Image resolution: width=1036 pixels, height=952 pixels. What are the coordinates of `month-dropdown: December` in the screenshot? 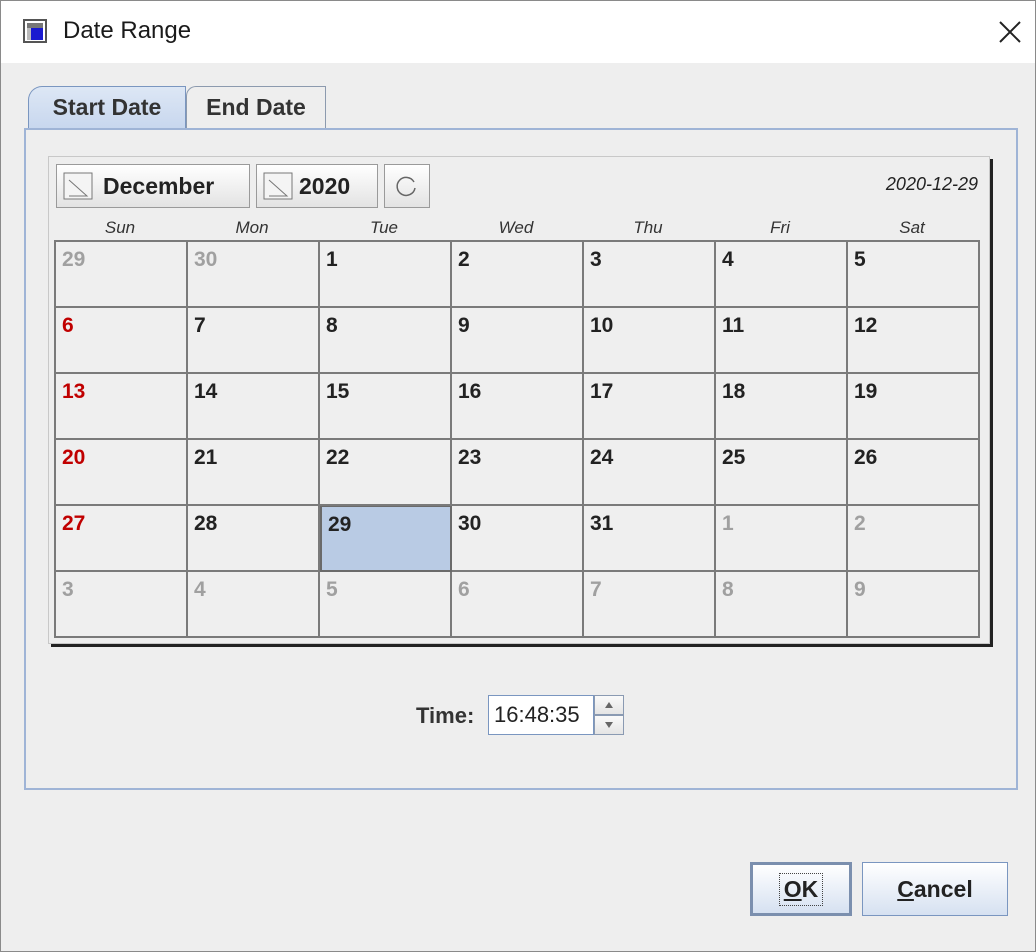 It's located at (153, 186).